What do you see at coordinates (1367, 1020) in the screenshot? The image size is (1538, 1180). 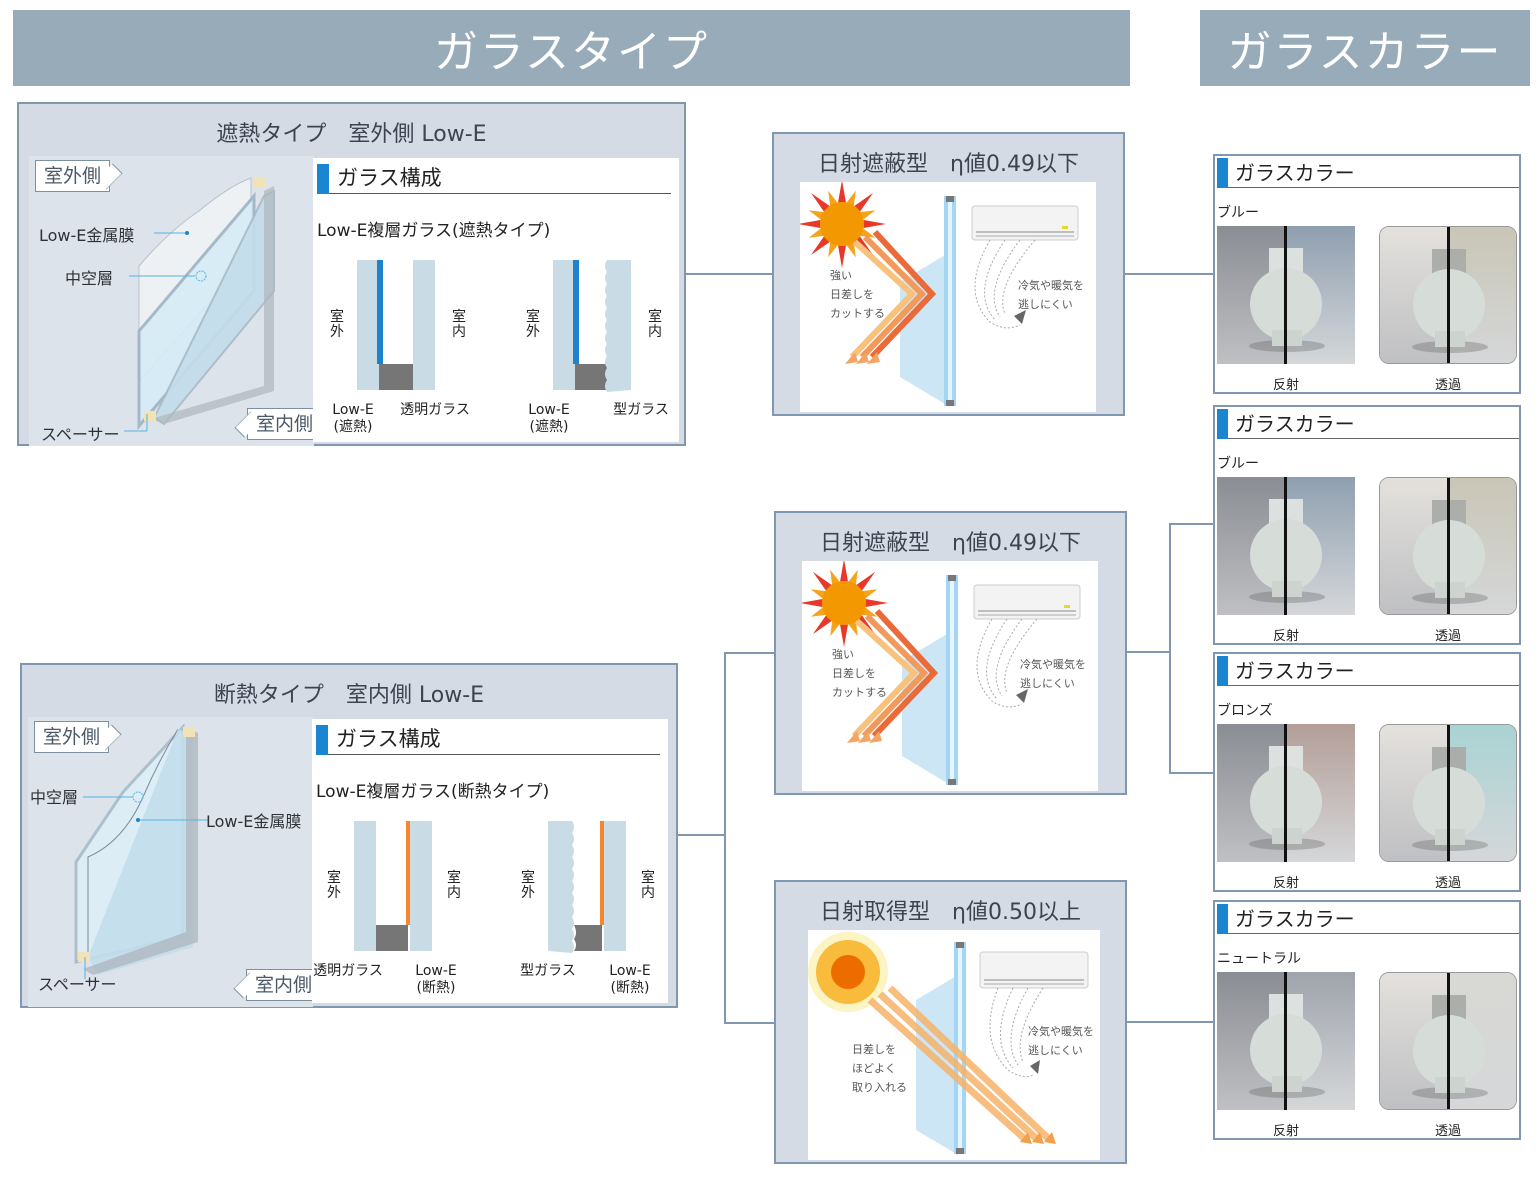 I see `glass-color-panel-neutral: ガラスカラー ニュートラル 反射 透過` at bounding box center [1367, 1020].